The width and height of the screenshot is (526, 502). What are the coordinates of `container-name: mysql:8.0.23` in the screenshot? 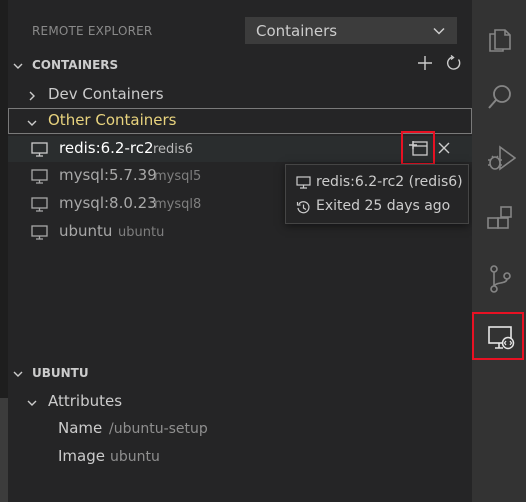 It's located at (108, 203).